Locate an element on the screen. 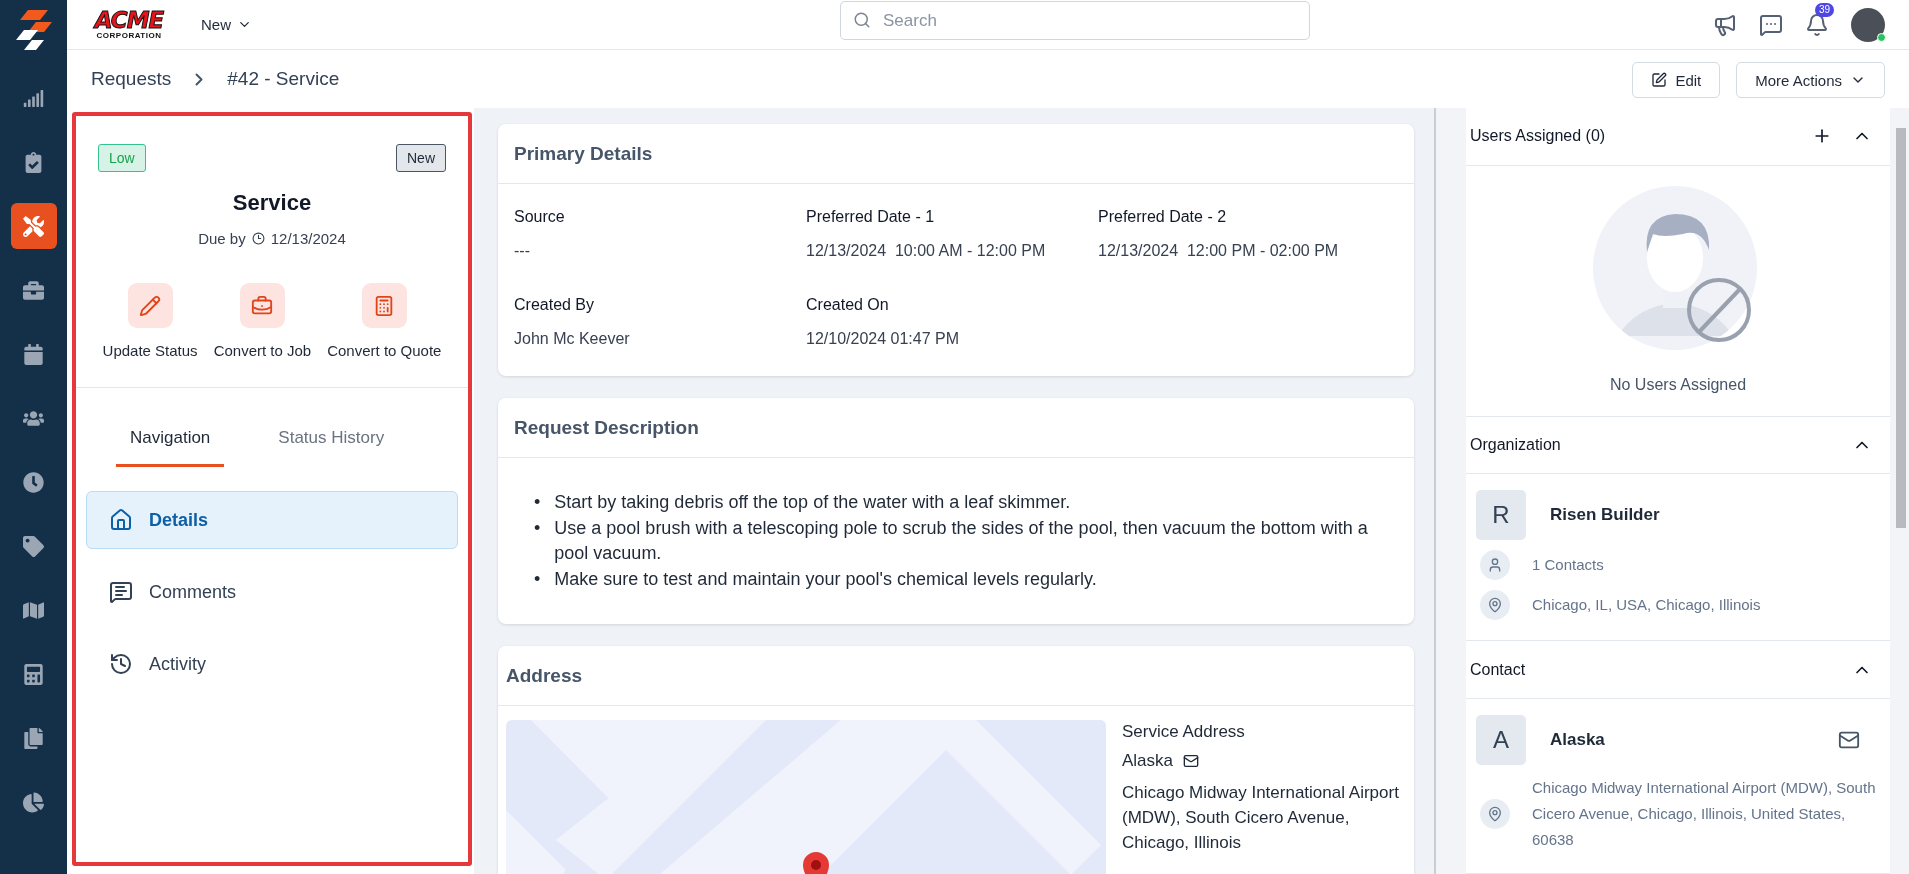 This screenshot has width=1909, height=874. field-label: Preferred Date - 2 is located at coordinates (1163, 217).